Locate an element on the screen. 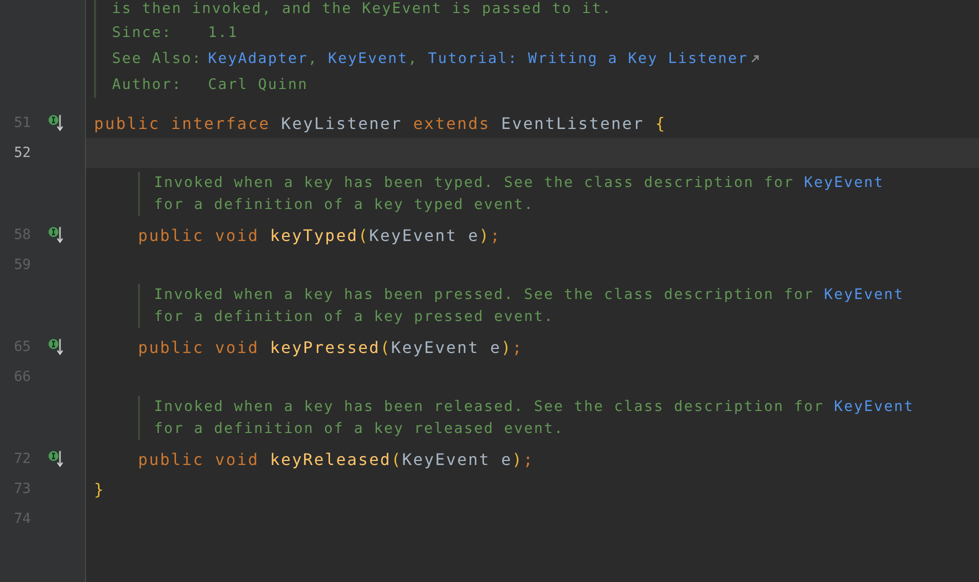 The width and height of the screenshot is (979, 582). code-line: public void keyPressed(KeyEvent e); is located at coordinates (331, 347).